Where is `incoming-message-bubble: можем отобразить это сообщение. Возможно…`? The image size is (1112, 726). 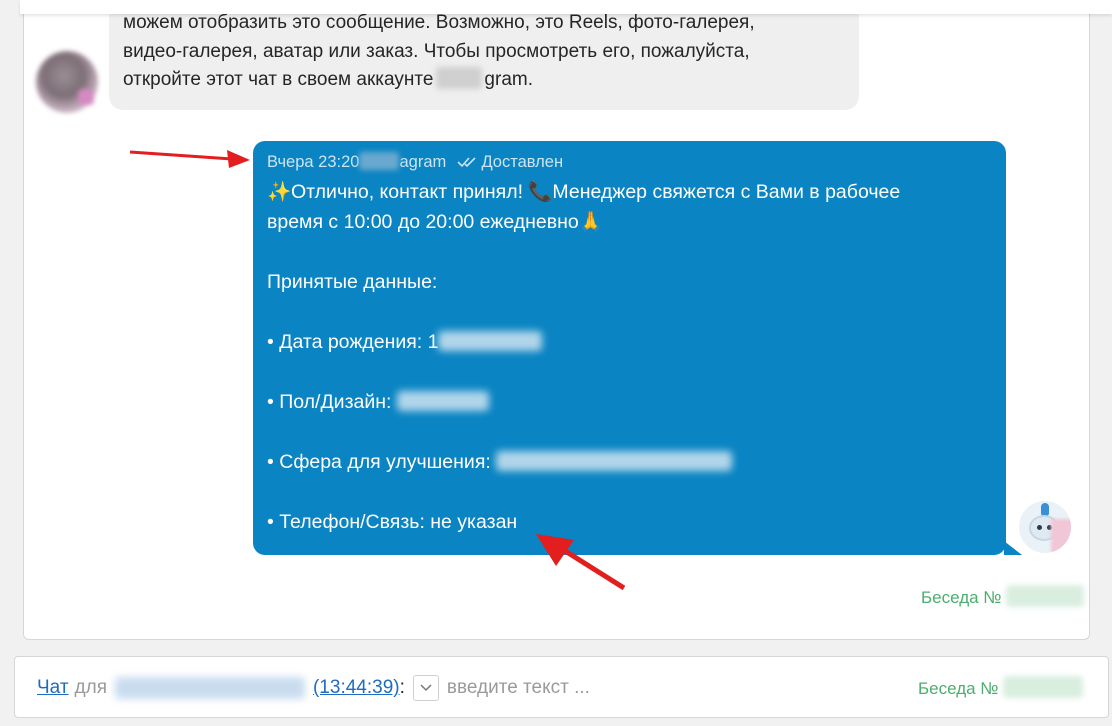
incoming-message-bubble: можем отобразить это сообщение. Возможно… is located at coordinates (484, 55).